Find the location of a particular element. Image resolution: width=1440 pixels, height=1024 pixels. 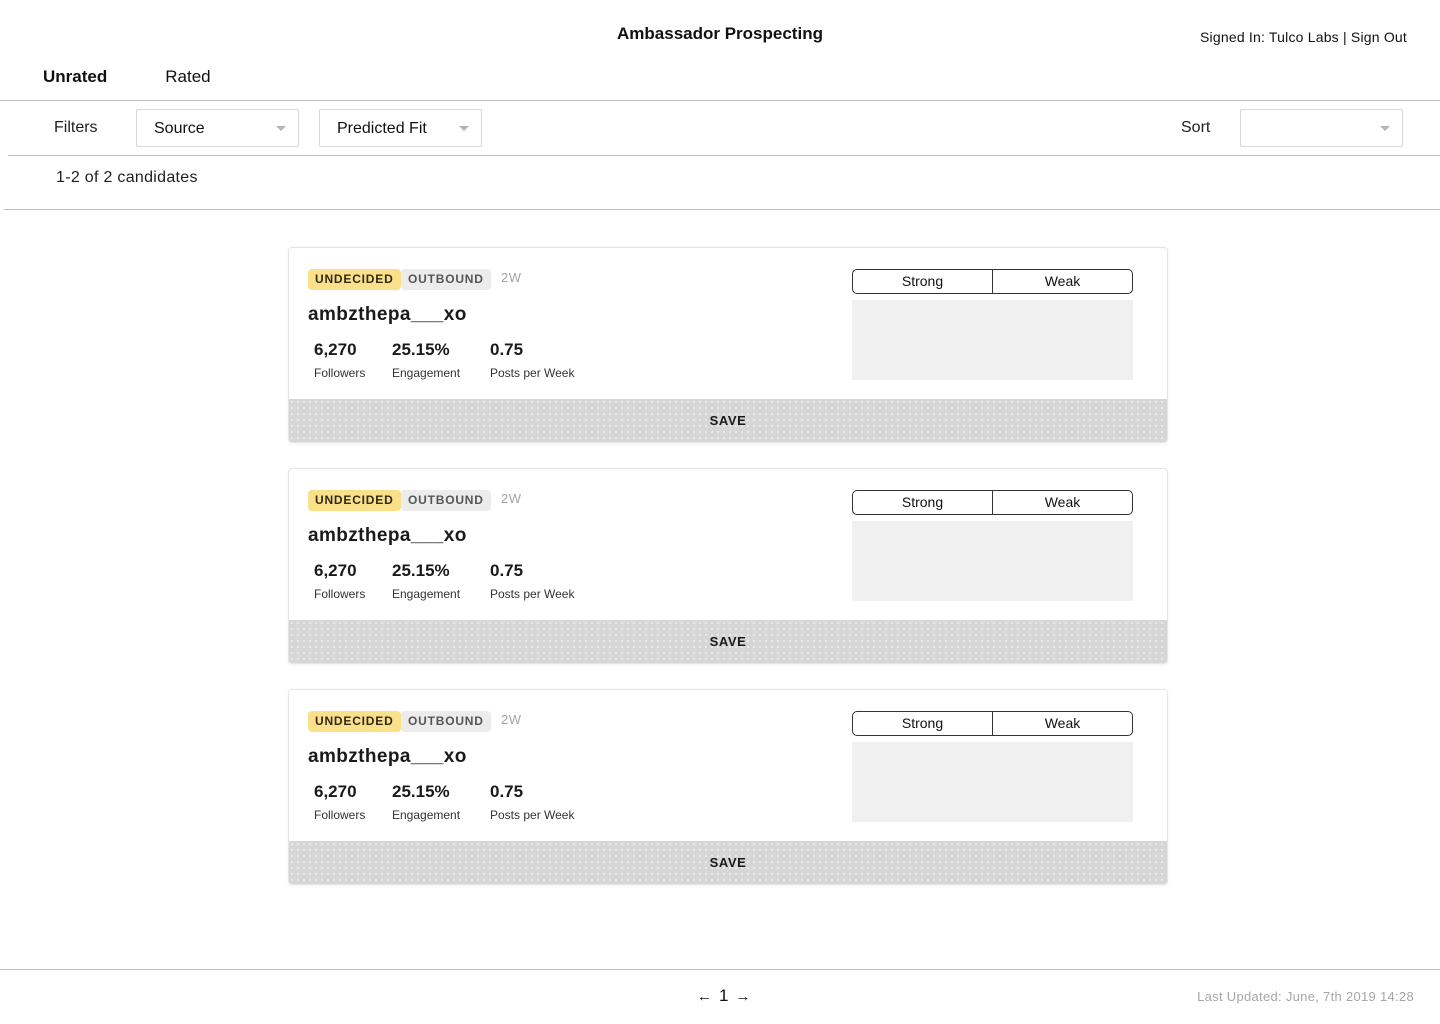

sort-label: Sort is located at coordinates (1196, 127).